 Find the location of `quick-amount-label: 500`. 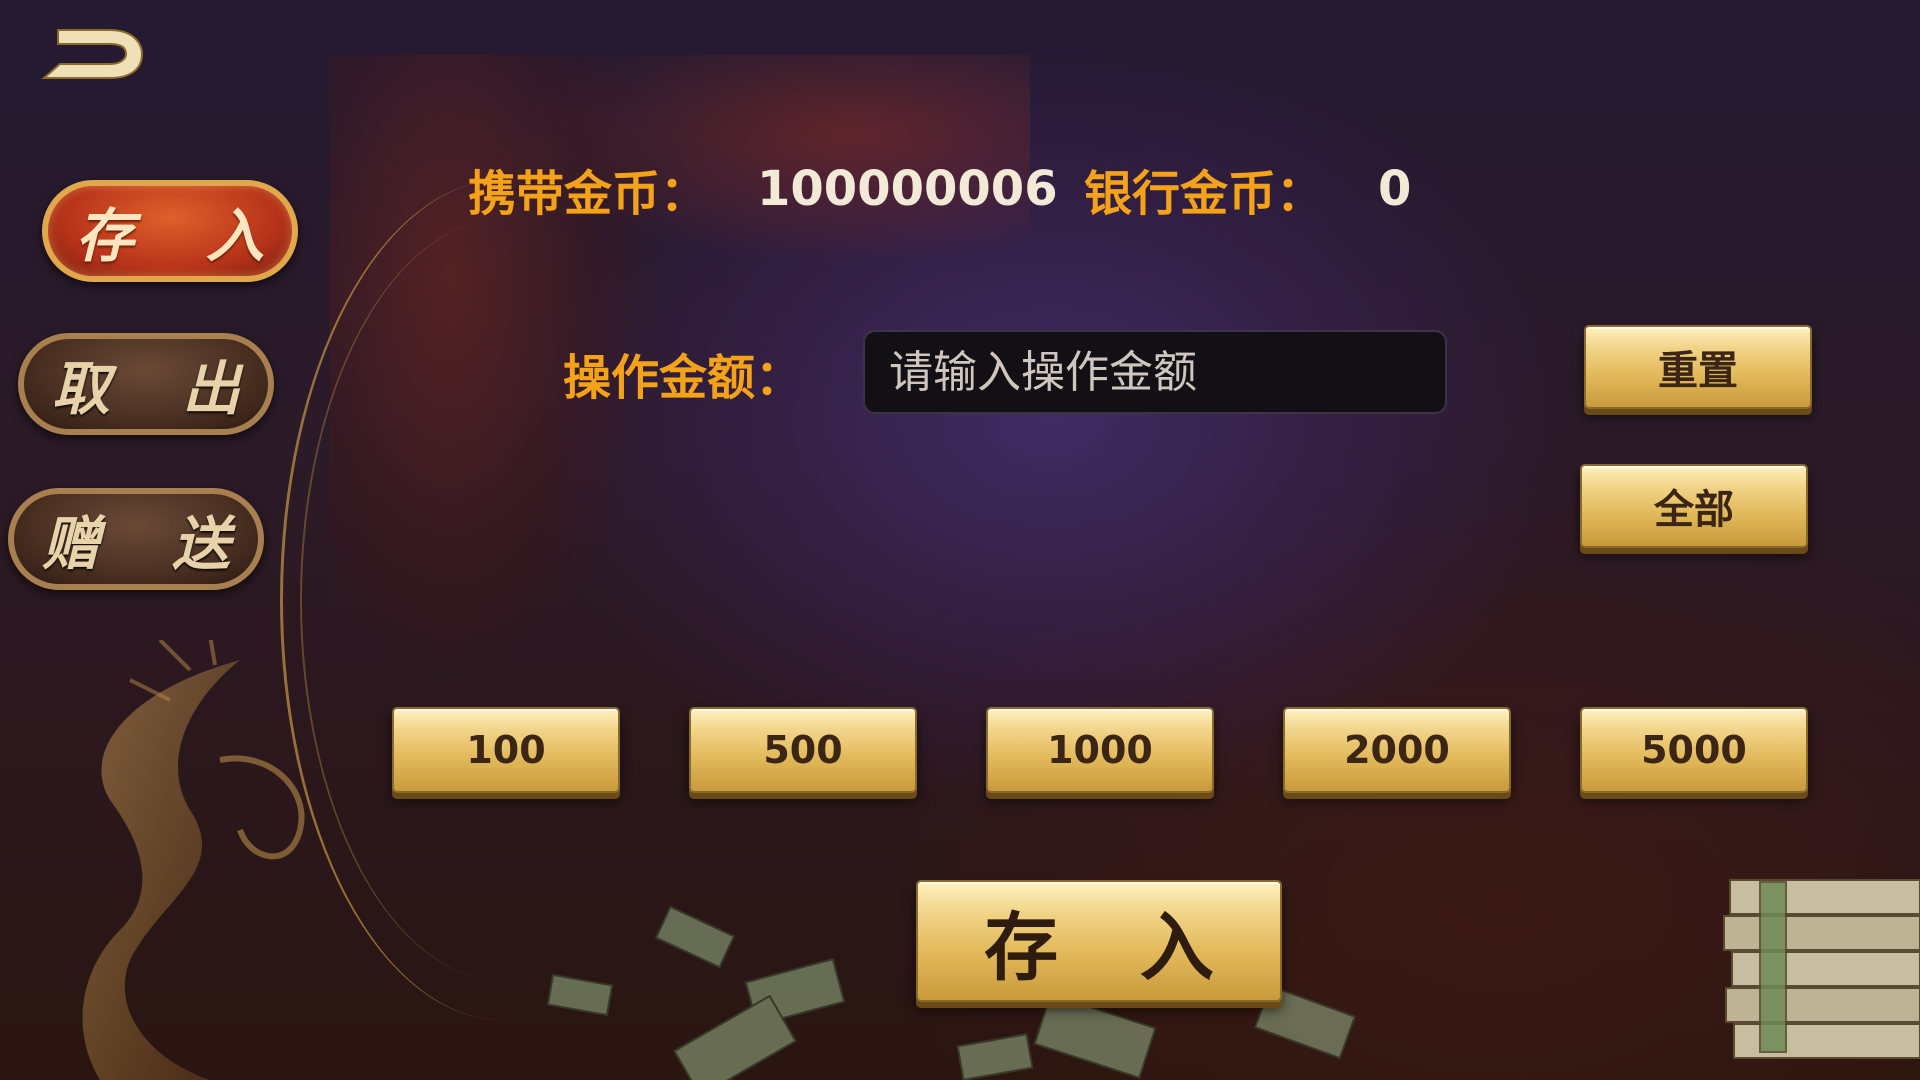

quick-amount-label: 500 is located at coordinates (803, 750).